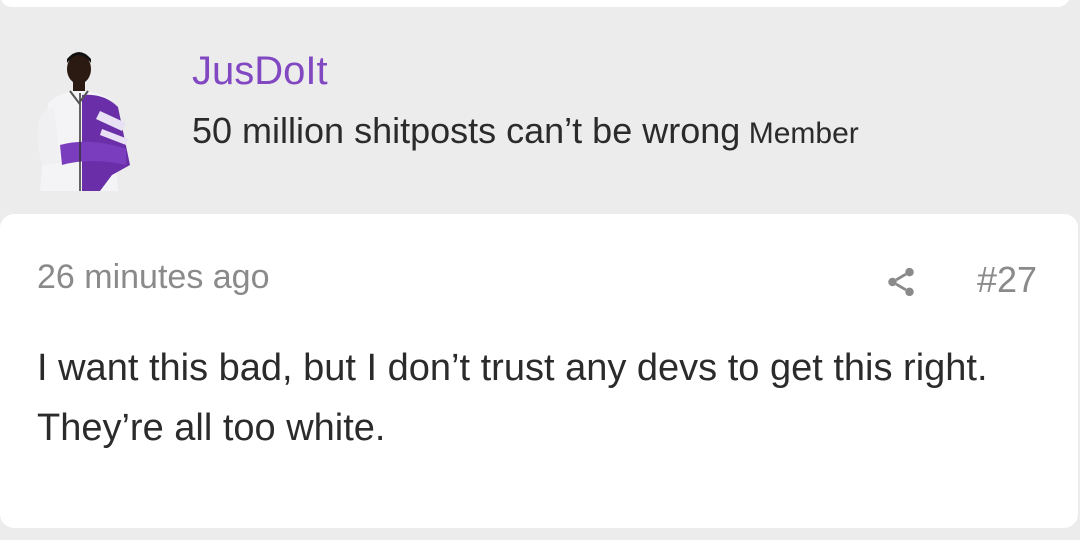 Image resolution: width=1080 pixels, height=540 pixels. I want to click on share-icon, so click(901, 282).